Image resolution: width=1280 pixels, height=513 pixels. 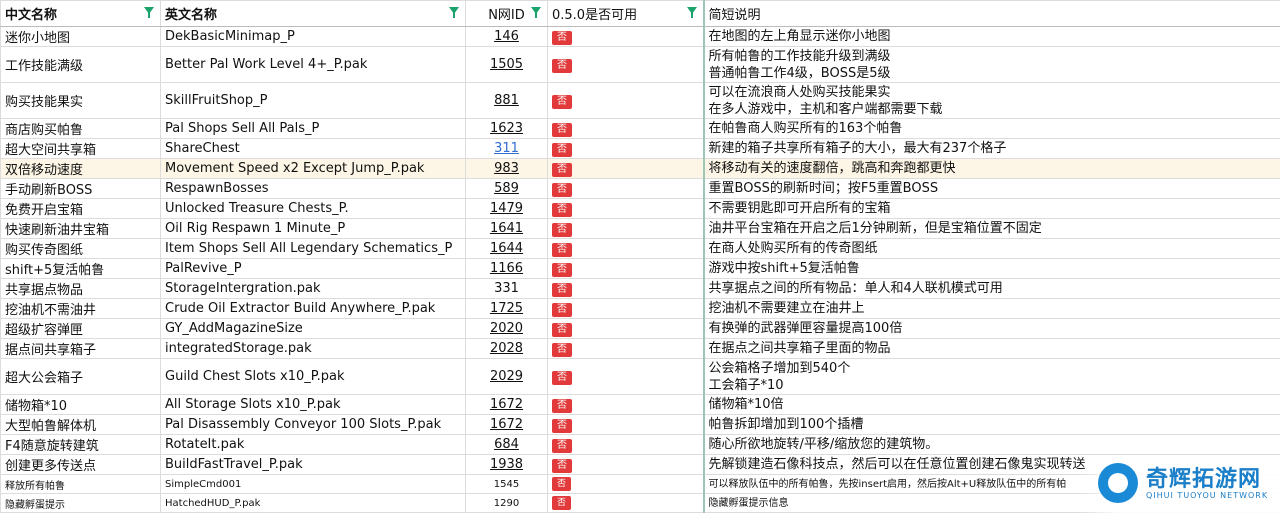 I want to click on cell-cn: 大型帕鲁解体机, so click(x=81, y=425).